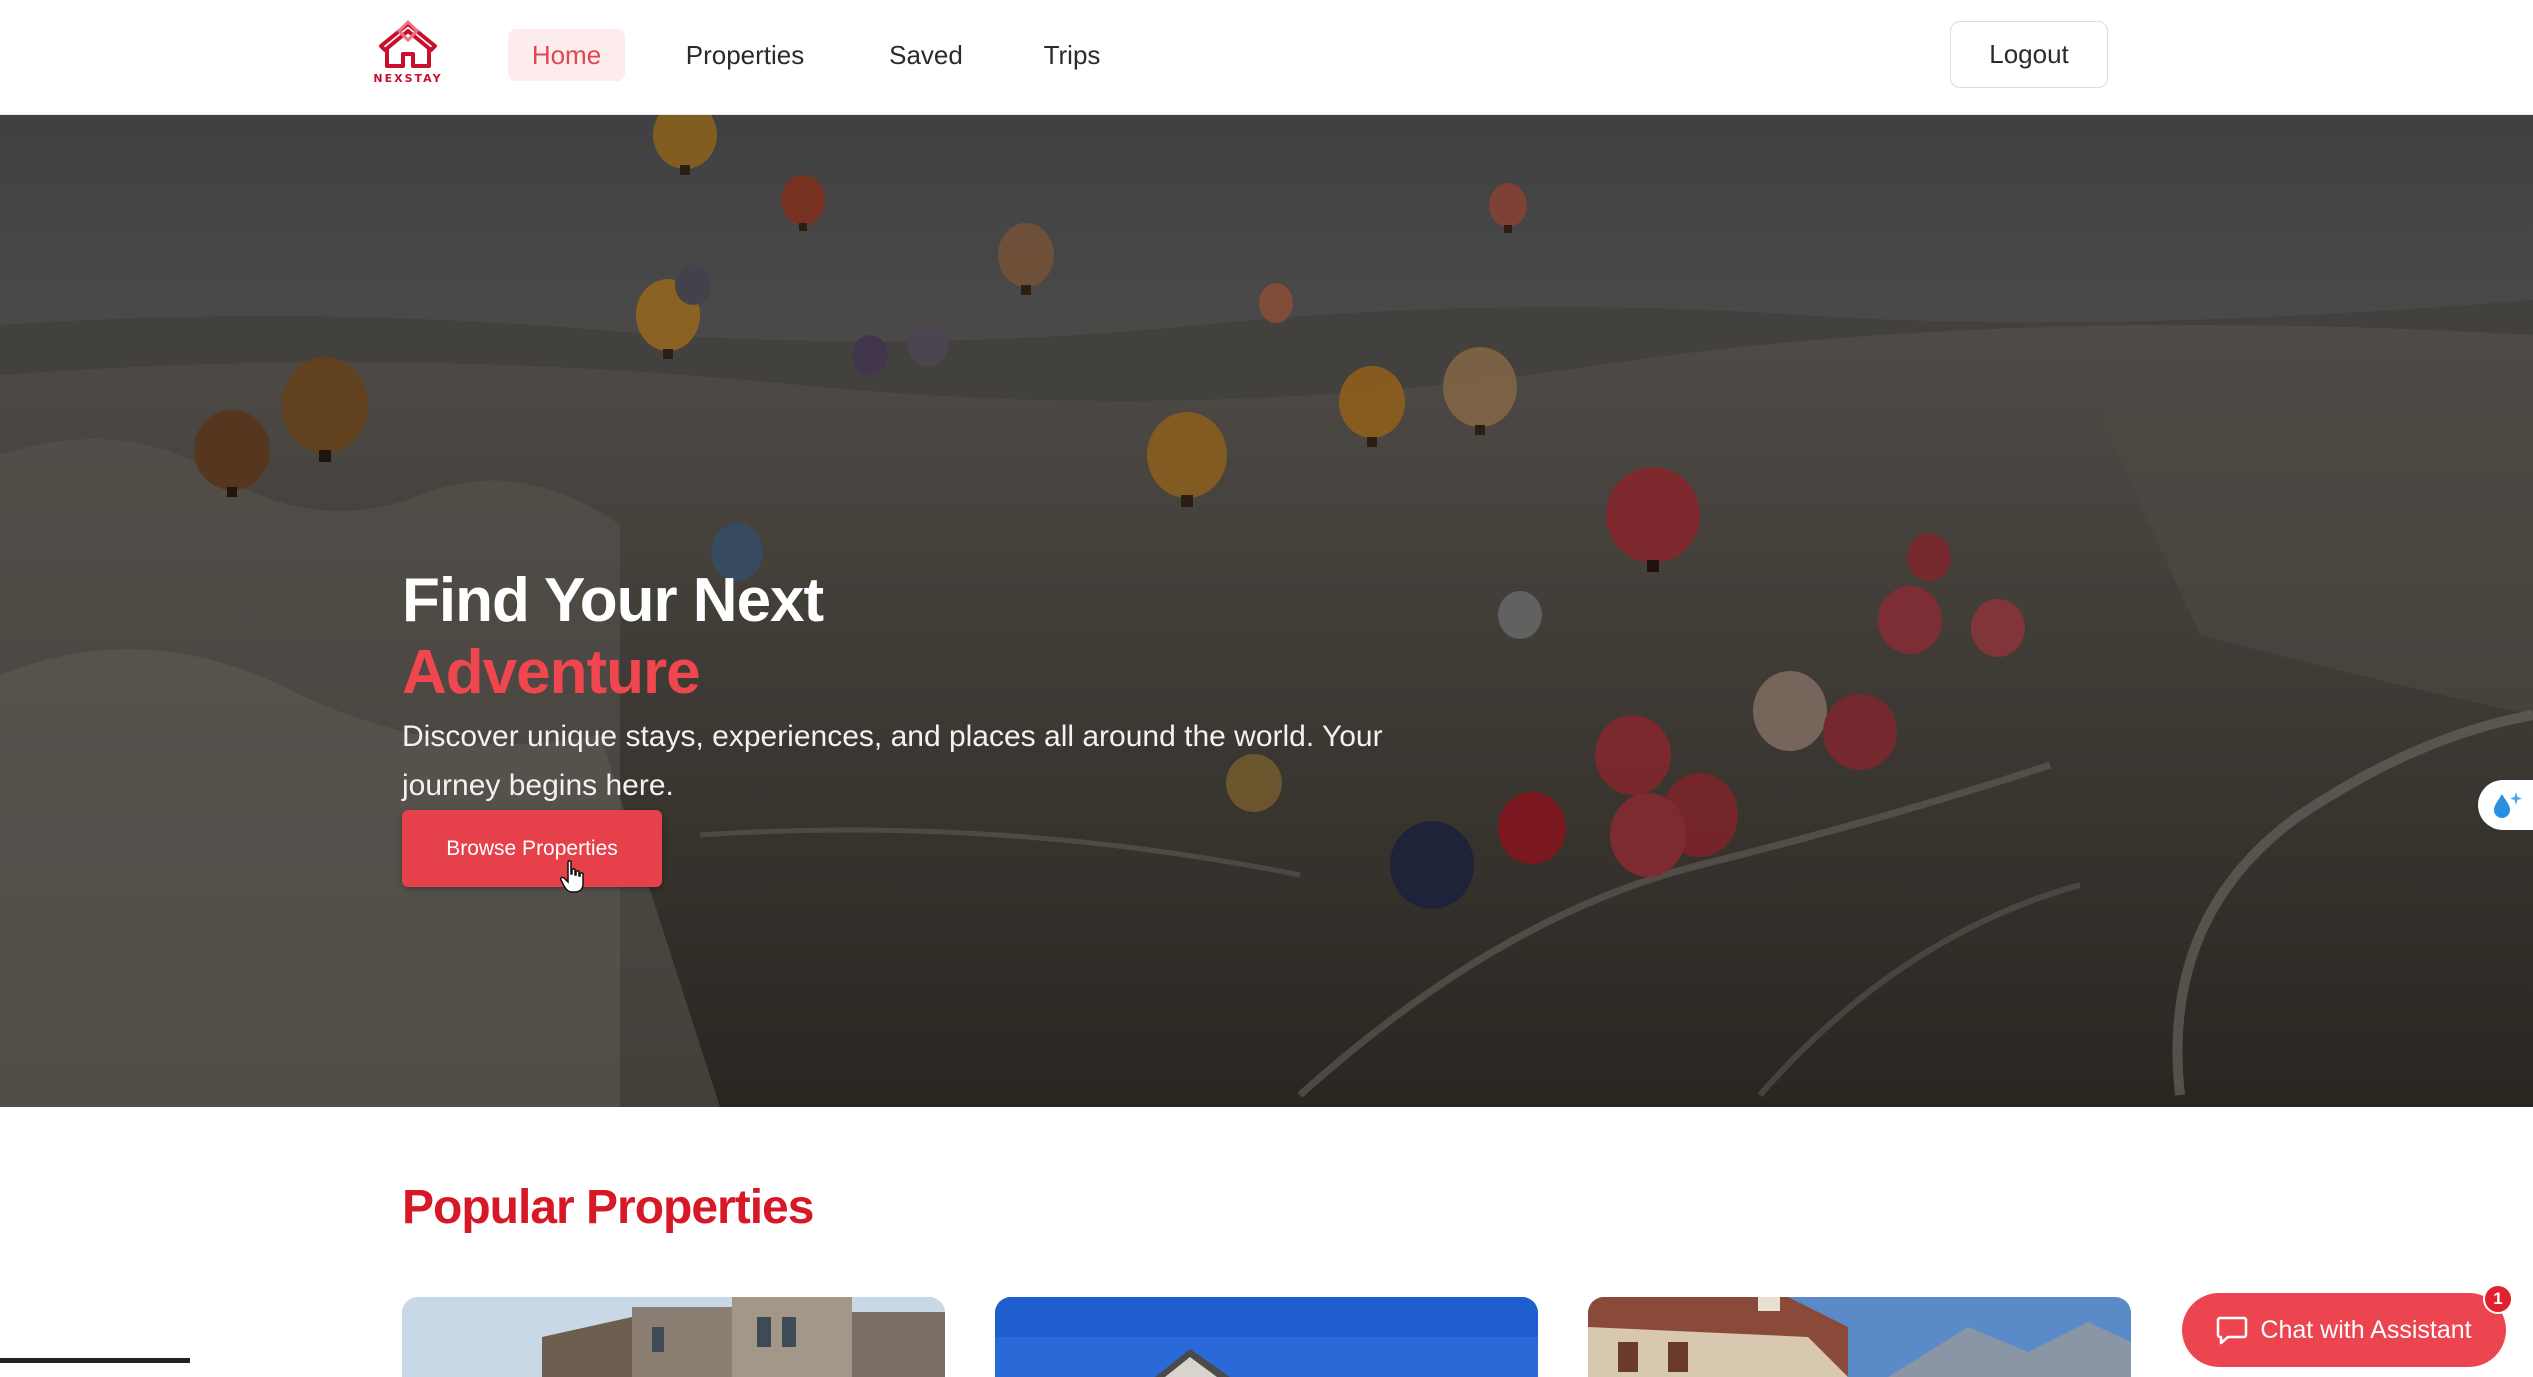 The height and width of the screenshot is (1377, 2533). I want to click on nav-trips: Trips, so click(1072, 55).